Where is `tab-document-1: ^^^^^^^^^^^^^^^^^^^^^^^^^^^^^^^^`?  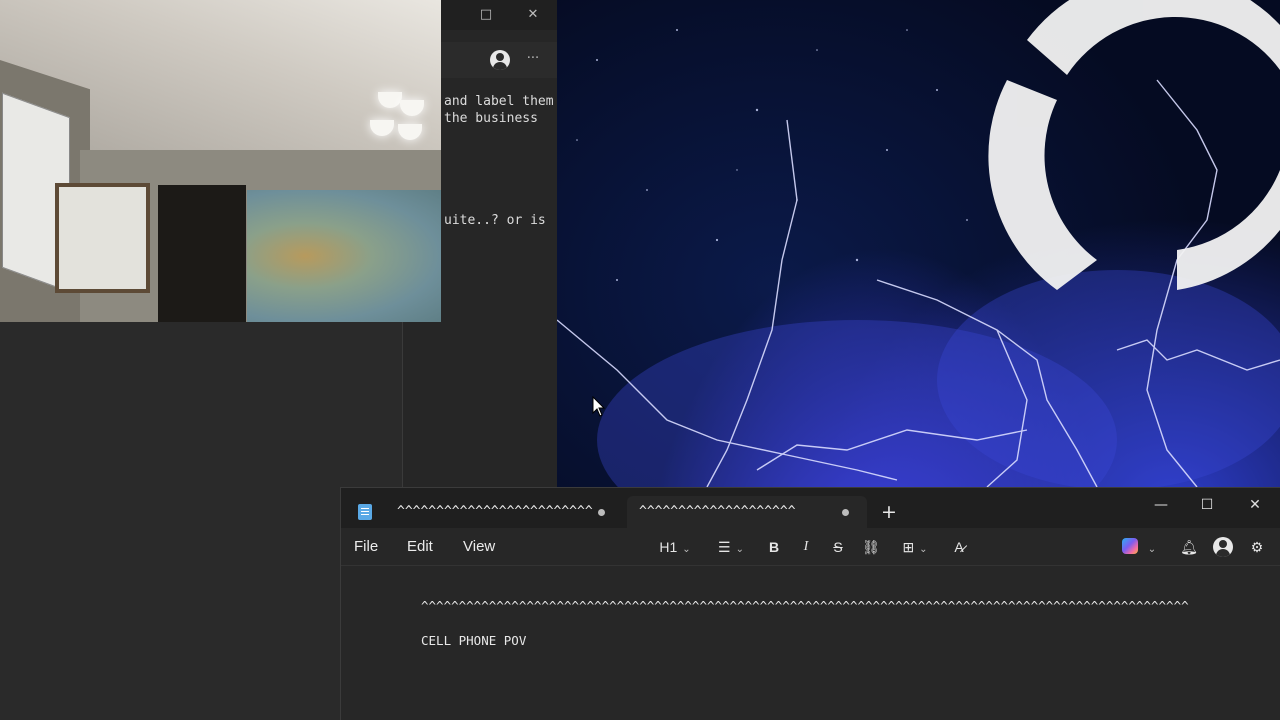 tab-document-1: ^^^^^^^^^^^^^^^^^^^^^^^^^^^^^^^^ is located at coordinates (504, 512).